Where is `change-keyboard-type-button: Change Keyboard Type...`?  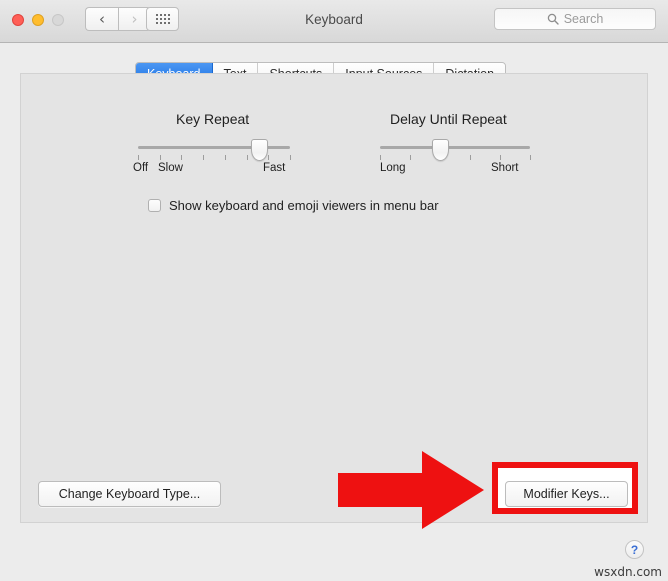 change-keyboard-type-button: Change Keyboard Type... is located at coordinates (129, 494).